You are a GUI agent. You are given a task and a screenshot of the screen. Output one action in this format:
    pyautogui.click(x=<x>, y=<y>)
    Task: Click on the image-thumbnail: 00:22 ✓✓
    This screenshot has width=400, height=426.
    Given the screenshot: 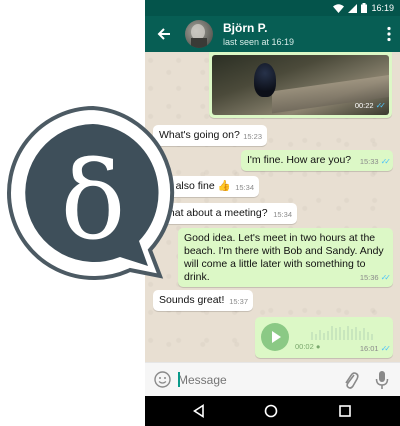 What is the action you would take?
    pyautogui.click(x=300, y=85)
    